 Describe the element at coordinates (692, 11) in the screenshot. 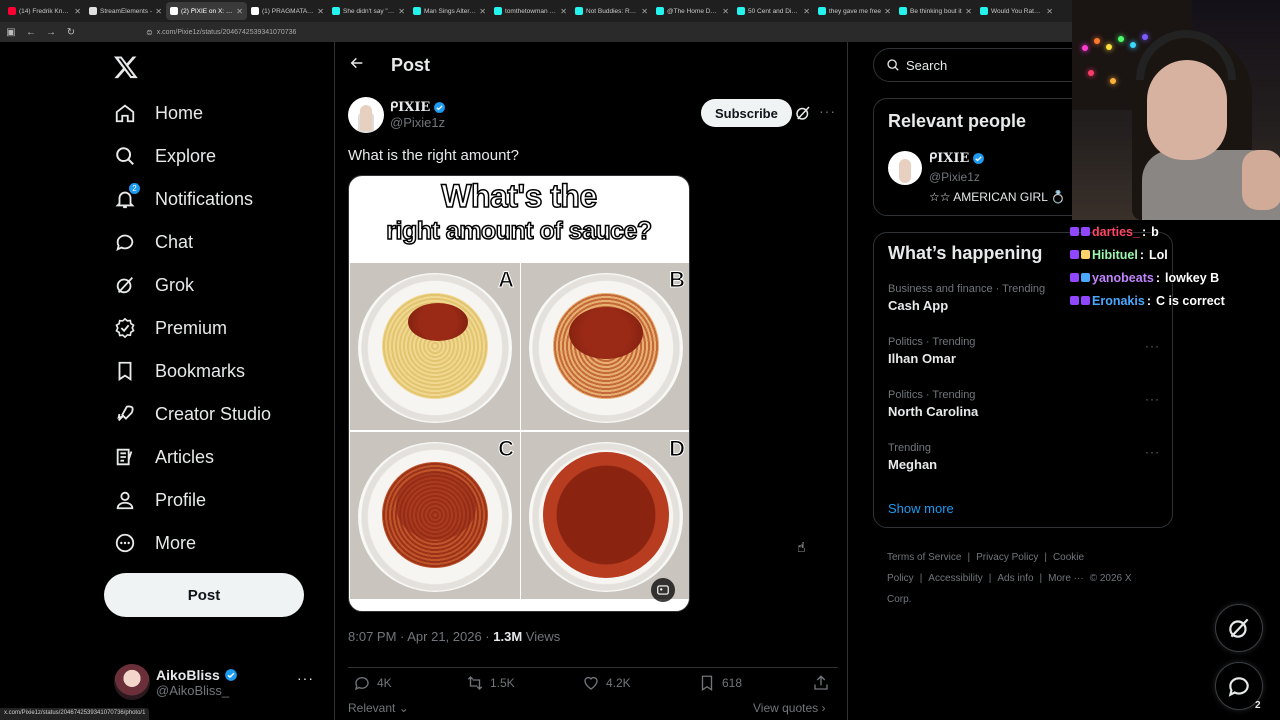

I see `browser-tab: @The Home Depot ✕` at that location.